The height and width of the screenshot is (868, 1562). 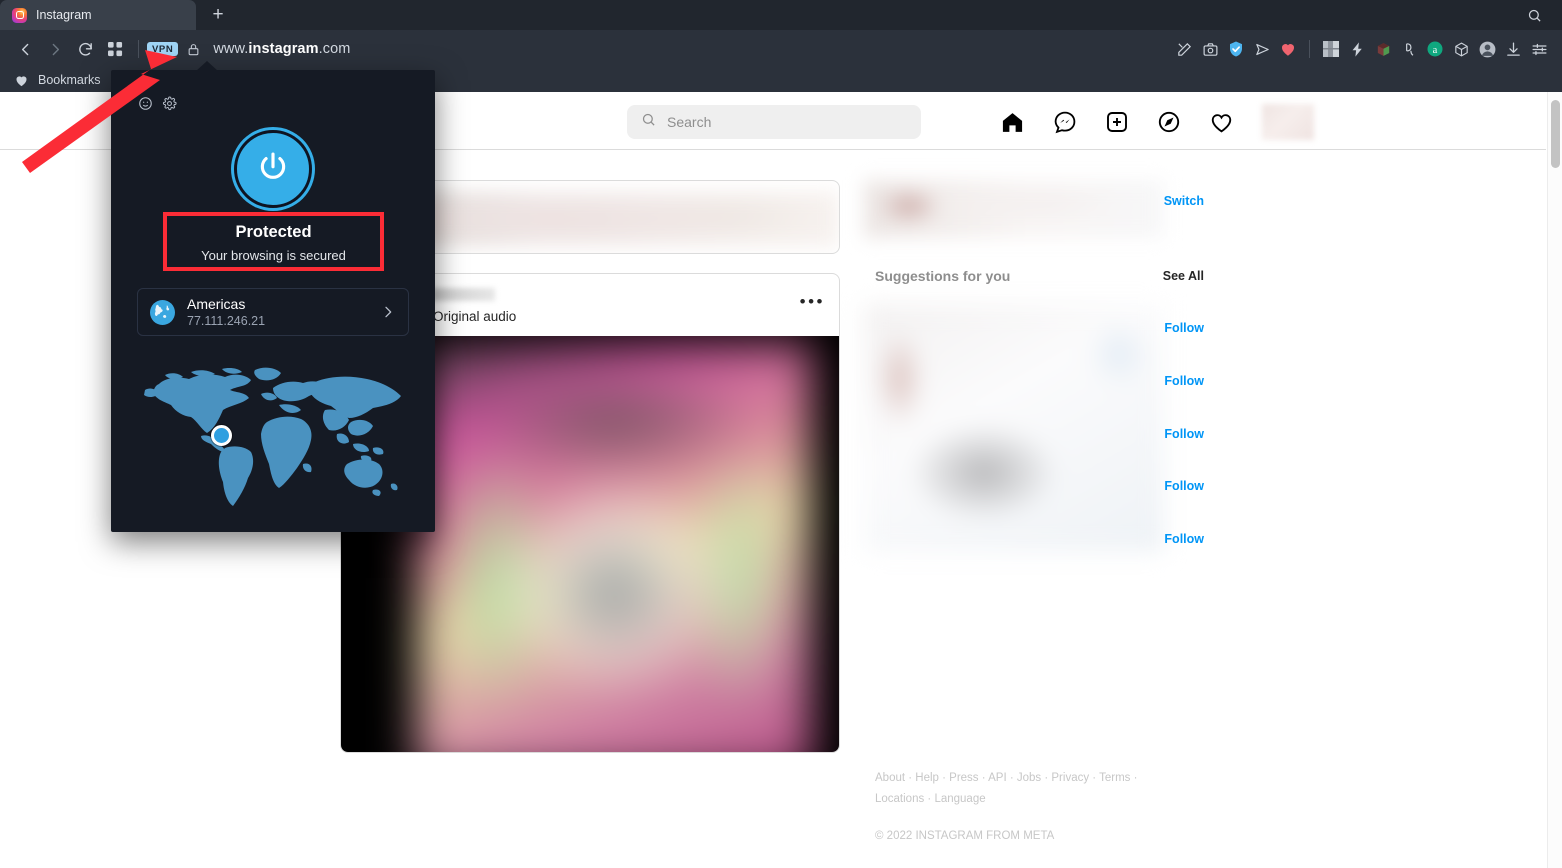 What do you see at coordinates (1236, 49) in the screenshot?
I see `shield-check-icon` at bounding box center [1236, 49].